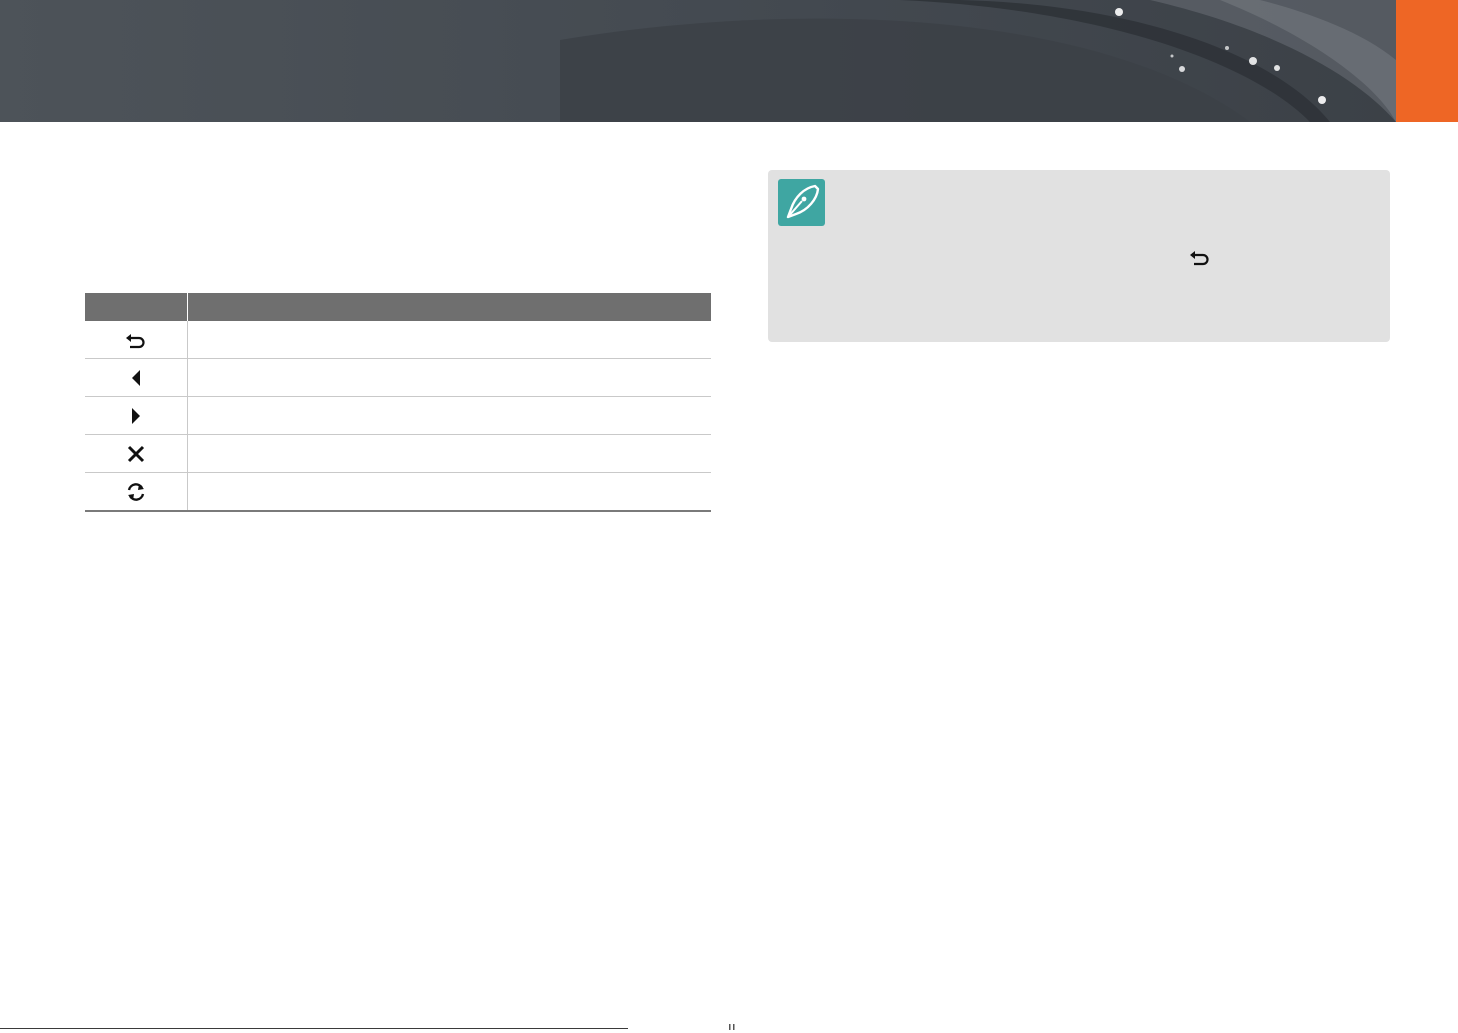 This screenshot has height=1033, width=1458. I want to click on banner-graphic, so click(729, 61).